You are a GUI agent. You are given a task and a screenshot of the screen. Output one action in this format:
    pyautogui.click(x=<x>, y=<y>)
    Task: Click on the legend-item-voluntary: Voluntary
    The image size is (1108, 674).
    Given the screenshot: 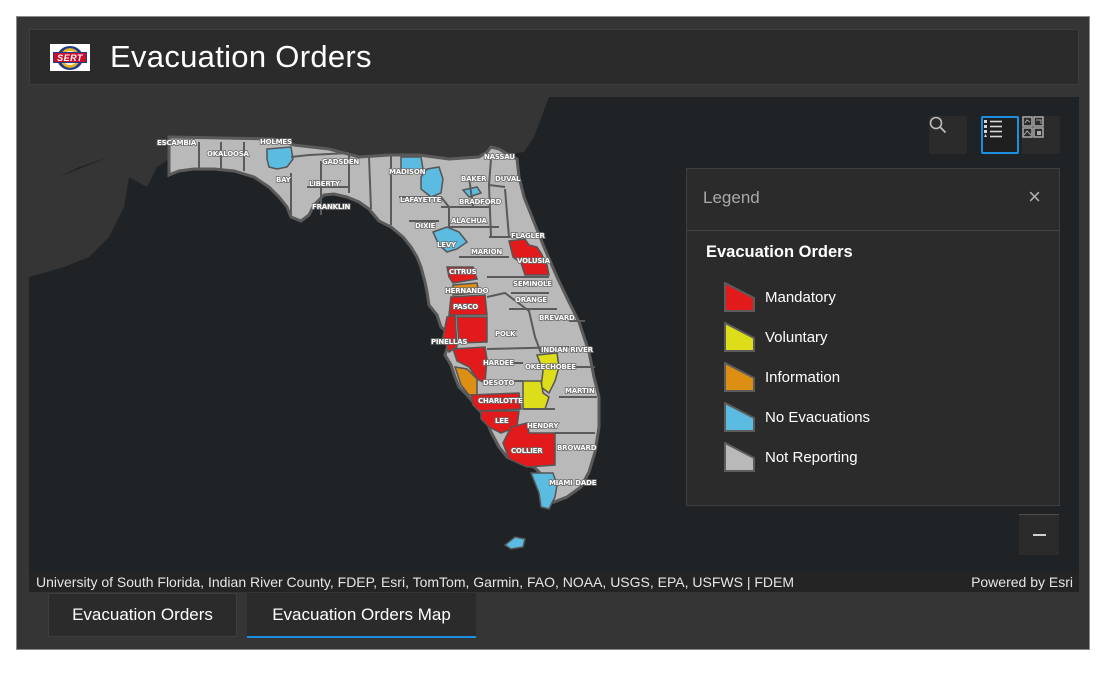 What is the action you would take?
    pyautogui.click(x=776, y=337)
    